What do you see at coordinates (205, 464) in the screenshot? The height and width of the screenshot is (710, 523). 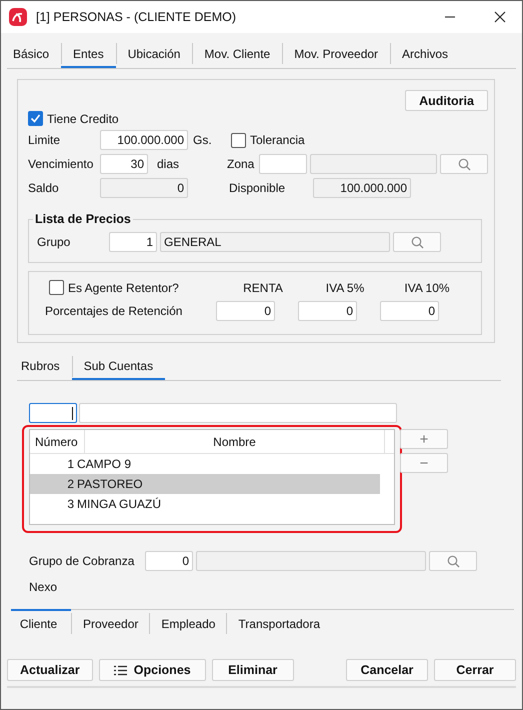 I see `grid-row: 1 CAMPO 9` at bounding box center [205, 464].